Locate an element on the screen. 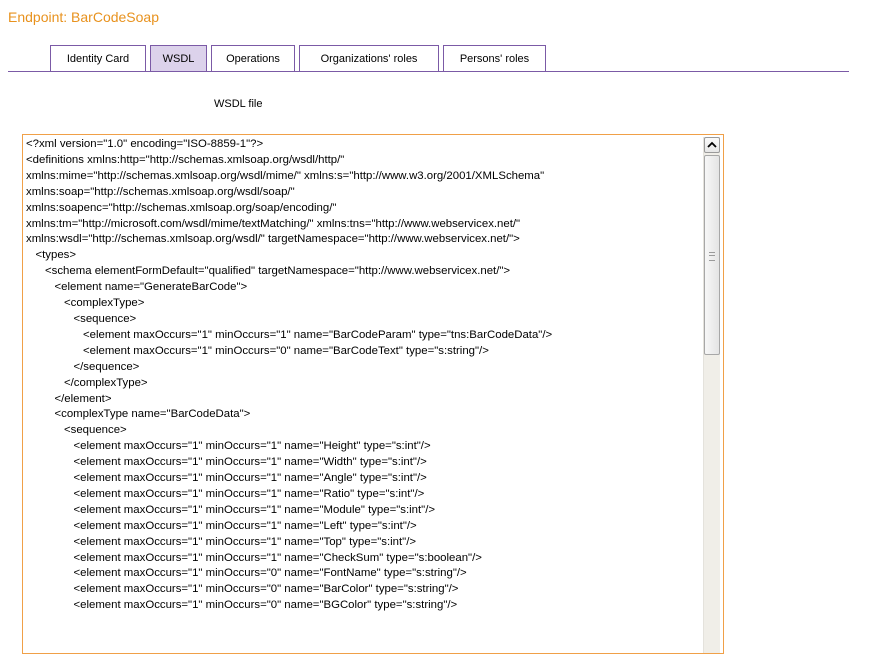 This screenshot has height=654, width=877. page-title: Endpoint: BarCodeSoap is located at coordinates (83, 17).